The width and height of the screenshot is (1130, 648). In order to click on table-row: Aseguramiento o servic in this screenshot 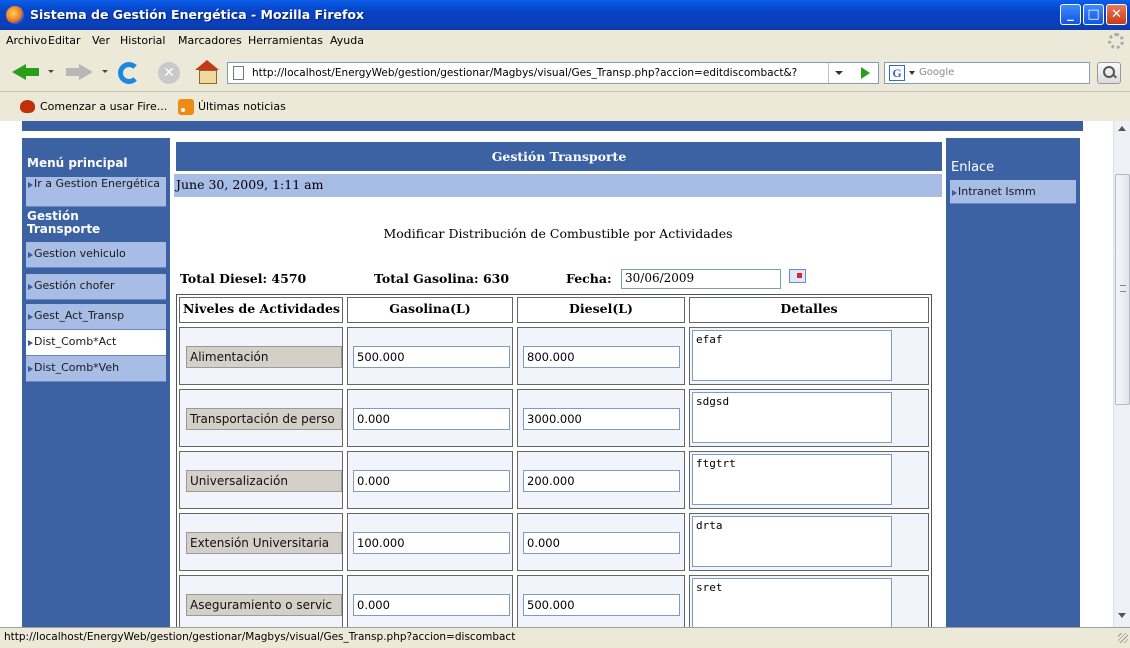, I will do `click(261, 601)`.